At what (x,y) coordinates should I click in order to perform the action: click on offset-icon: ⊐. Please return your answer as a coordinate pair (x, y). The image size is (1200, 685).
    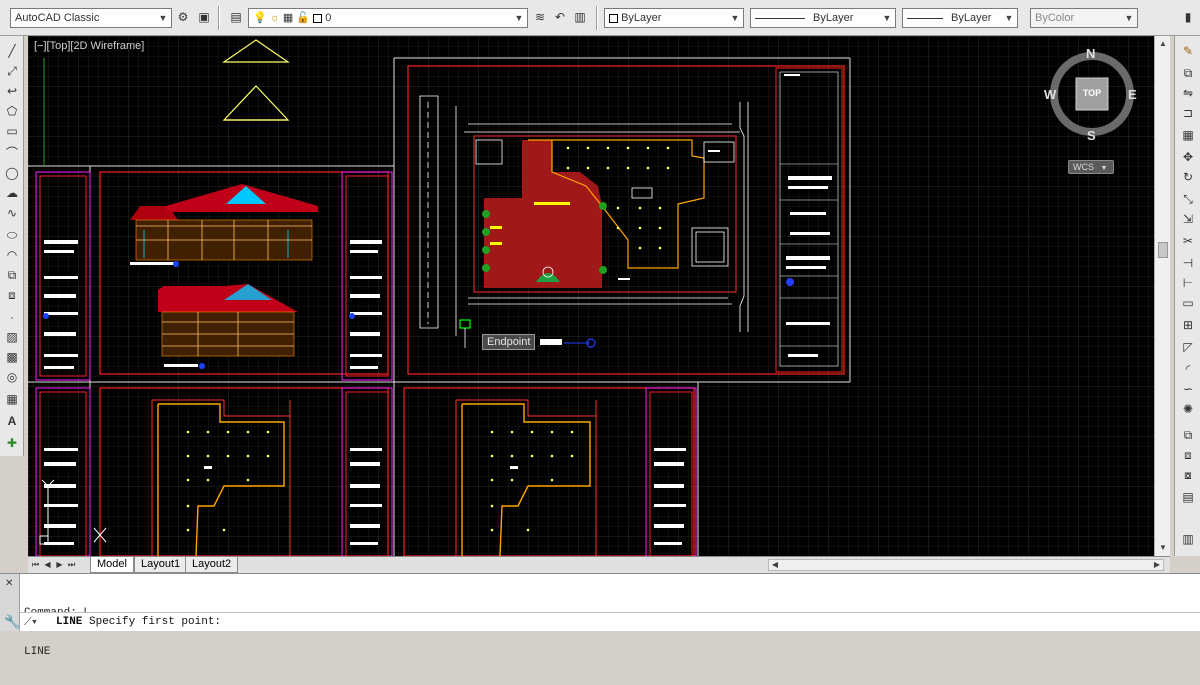
    Looking at the image, I should click on (1188, 113).